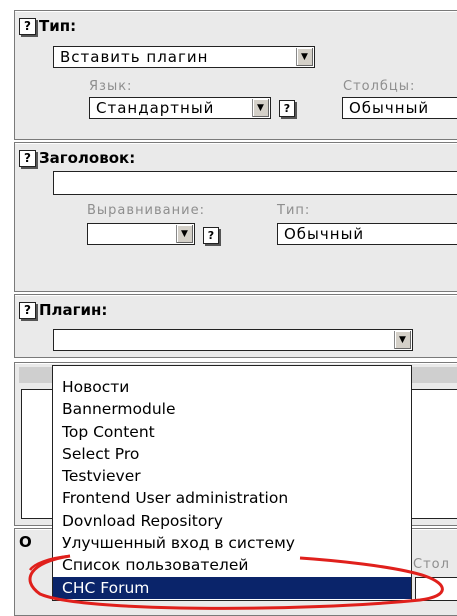  Describe the element at coordinates (58, 26) in the screenshot. I see `type-section-title: Тип:` at that location.